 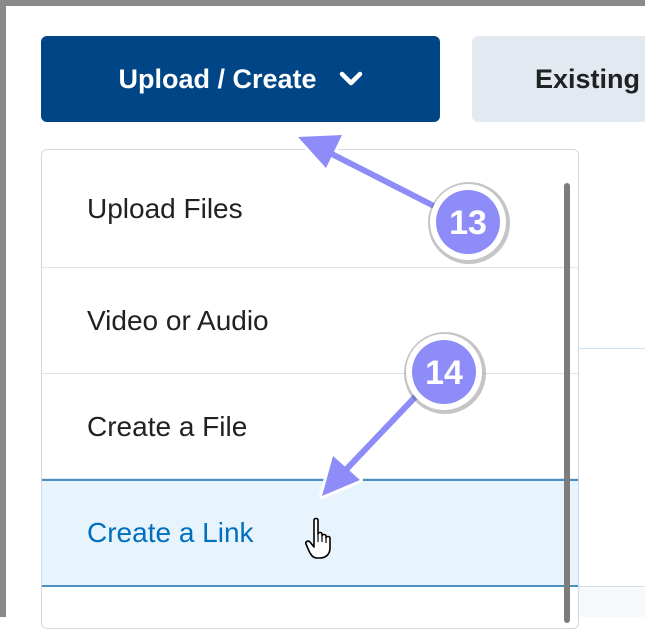 I want to click on background-divider, so click(x=611, y=348).